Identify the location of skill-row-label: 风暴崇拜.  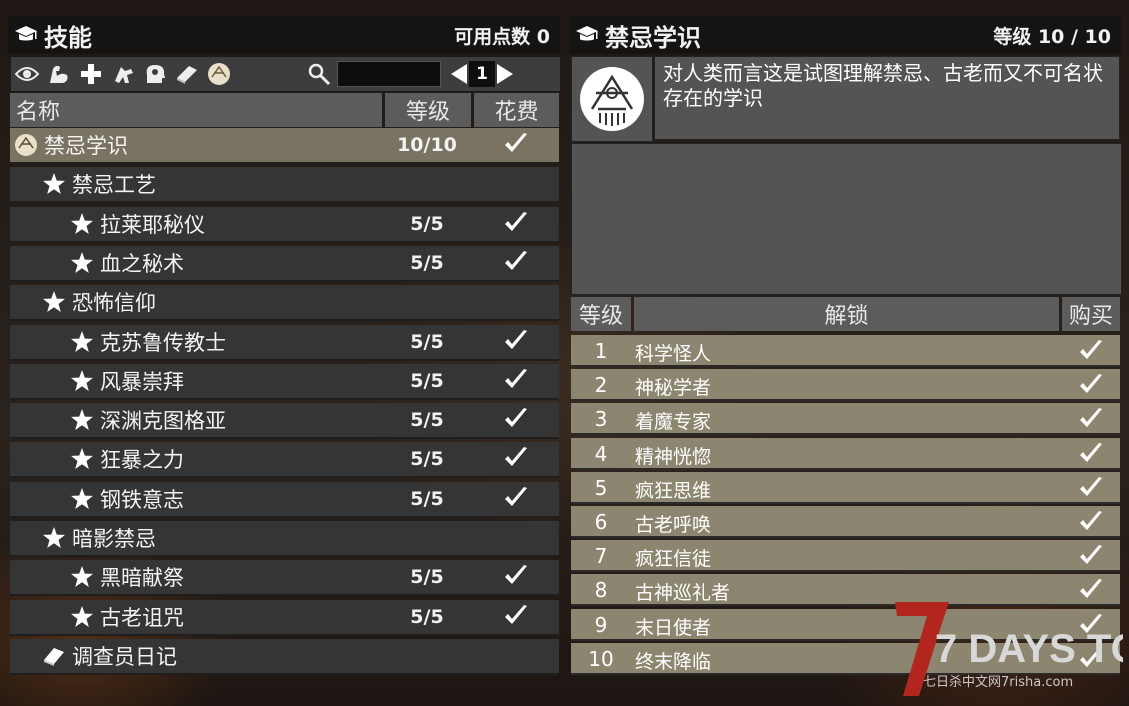
(142, 381).